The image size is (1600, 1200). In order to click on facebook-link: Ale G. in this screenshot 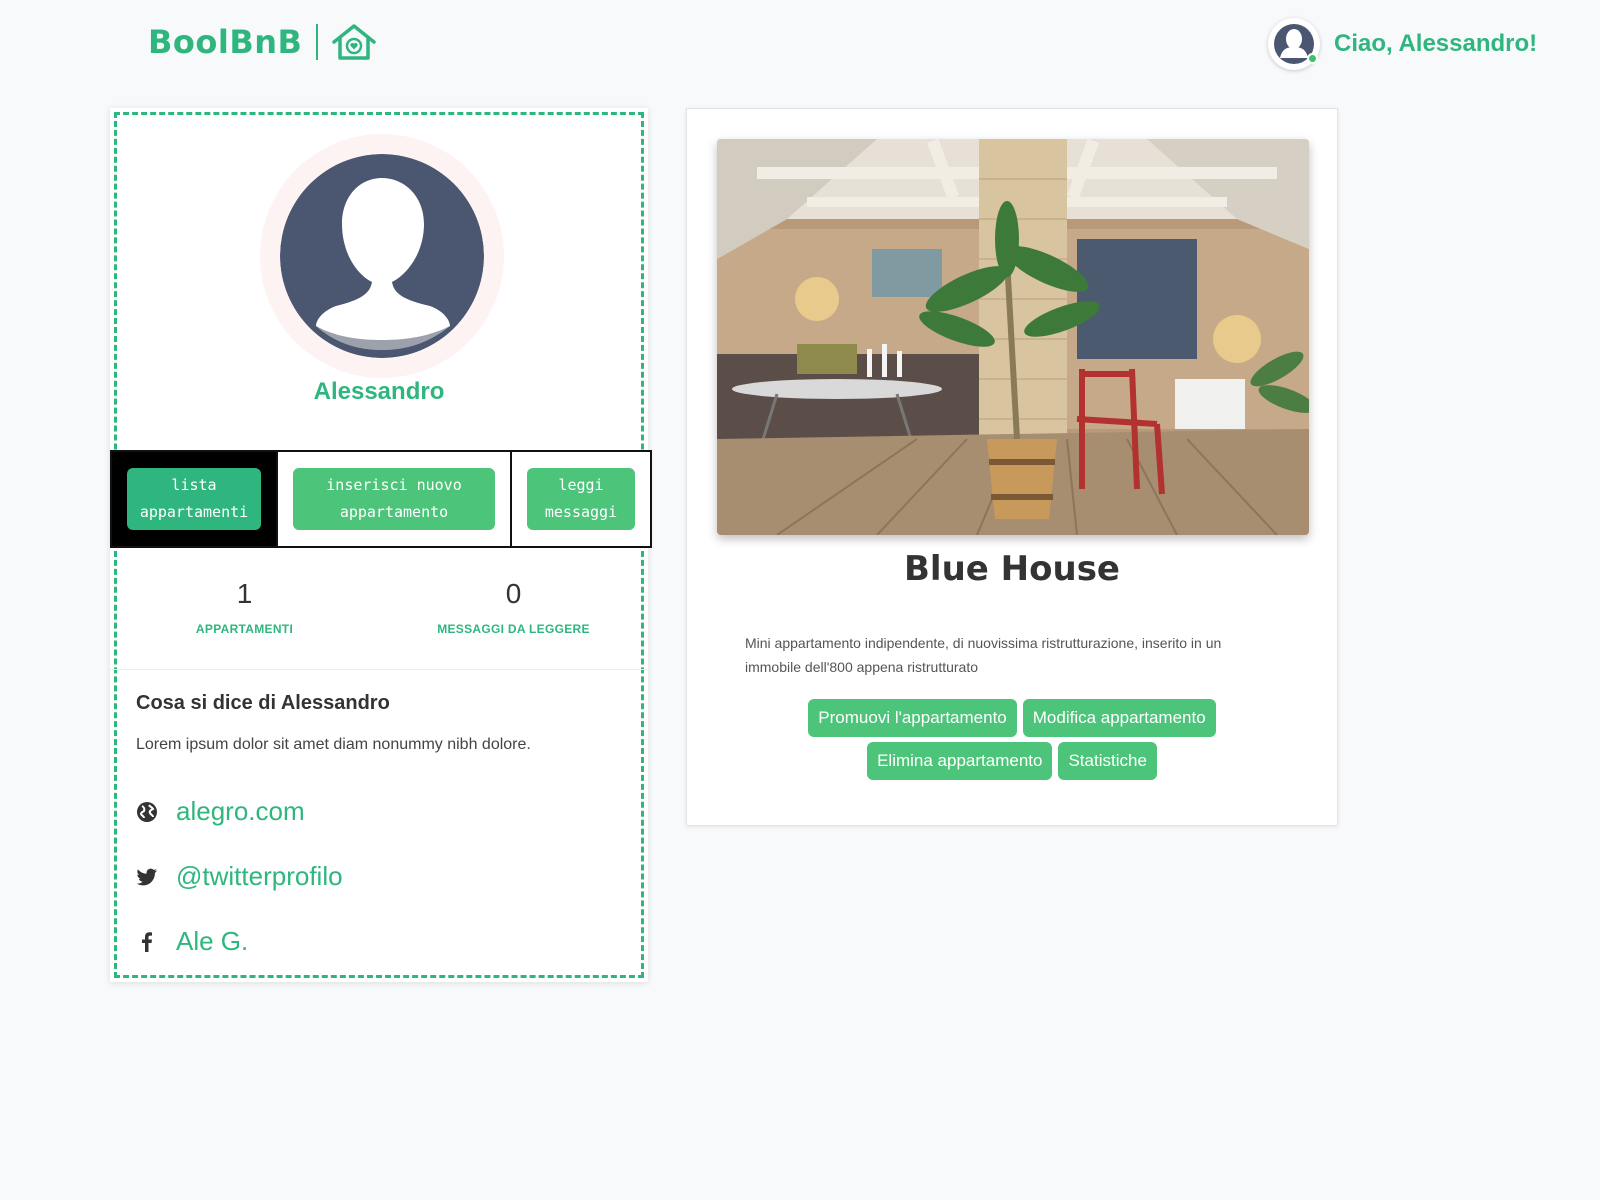, I will do `click(212, 941)`.